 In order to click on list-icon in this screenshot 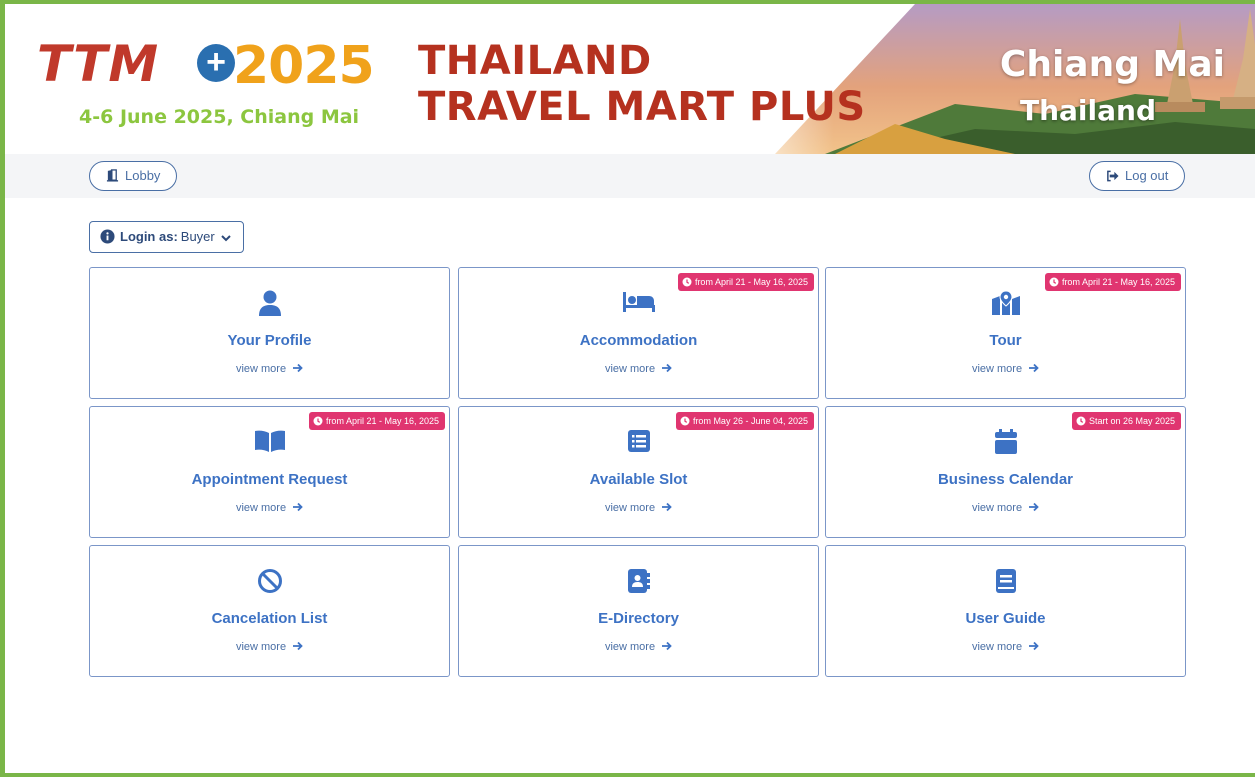, I will do `click(638, 441)`.